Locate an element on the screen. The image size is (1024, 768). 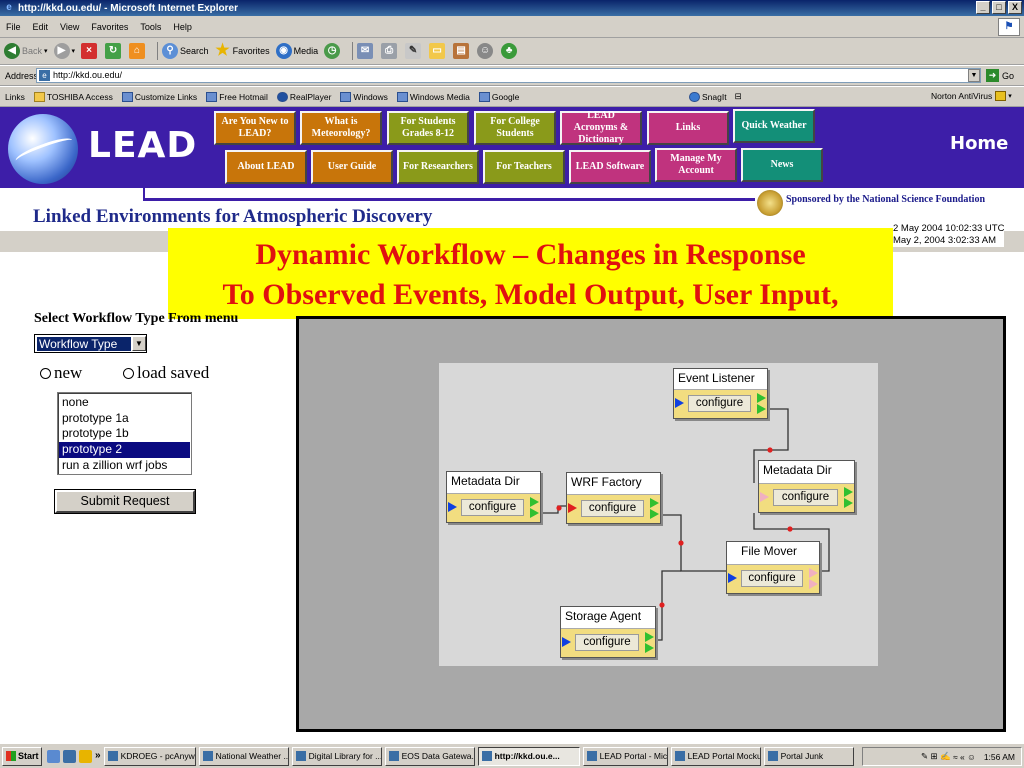
research-button: ▤ is located at coordinates (462, 51).